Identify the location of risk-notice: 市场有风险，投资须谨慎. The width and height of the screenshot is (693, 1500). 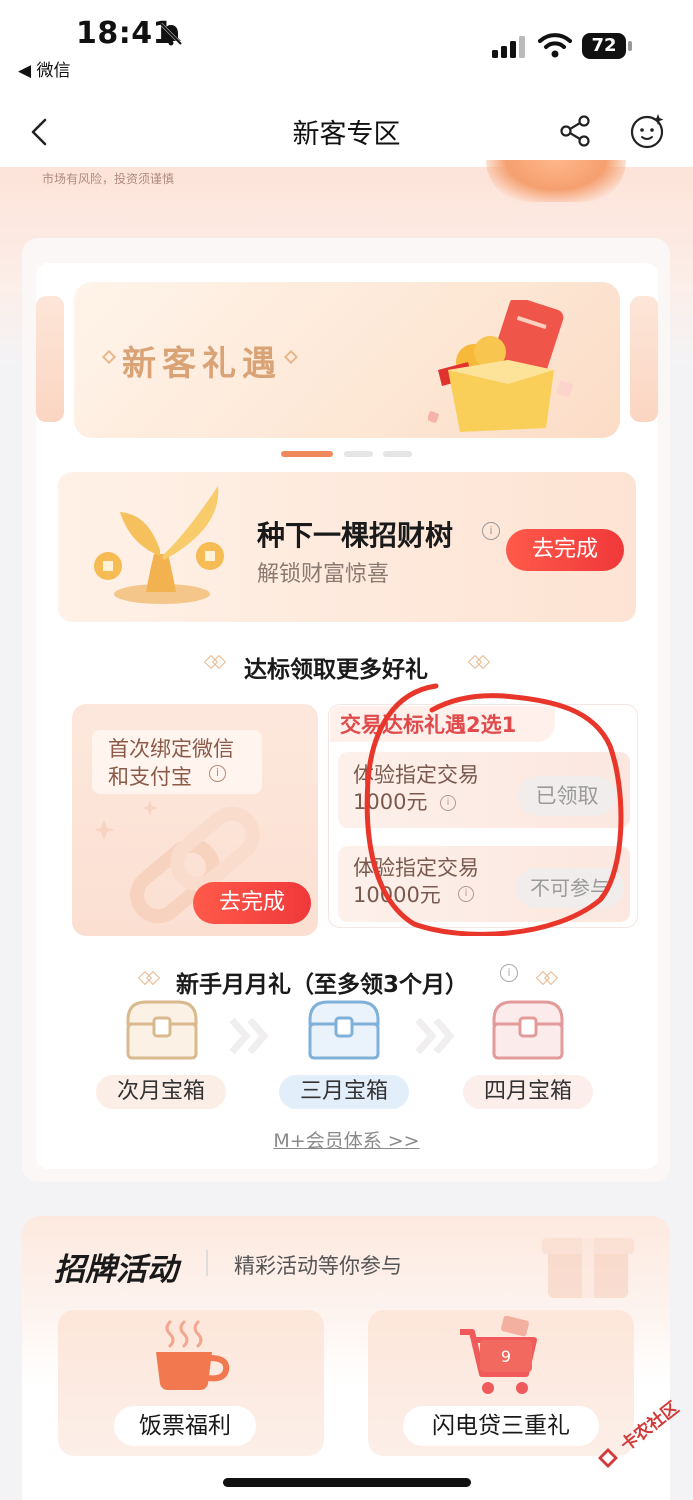
(108, 179).